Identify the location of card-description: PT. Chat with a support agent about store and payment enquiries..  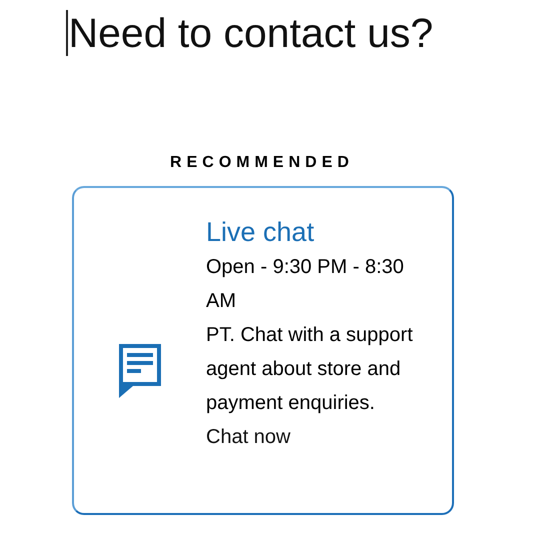
(310, 369).